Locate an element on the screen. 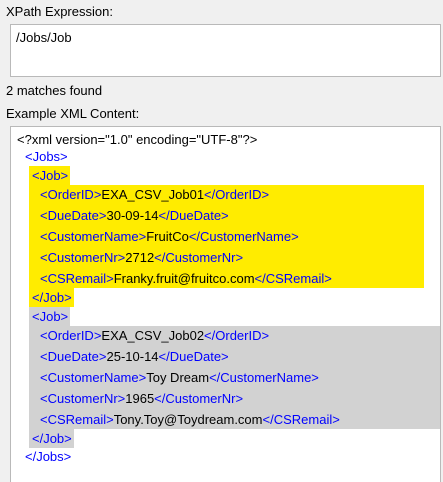 The height and width of the screenshot is (482, 443). xml-orderid-line: <OrderID>EXA_CSV_Job02</OrderID> is located at coordinates (155, 335).